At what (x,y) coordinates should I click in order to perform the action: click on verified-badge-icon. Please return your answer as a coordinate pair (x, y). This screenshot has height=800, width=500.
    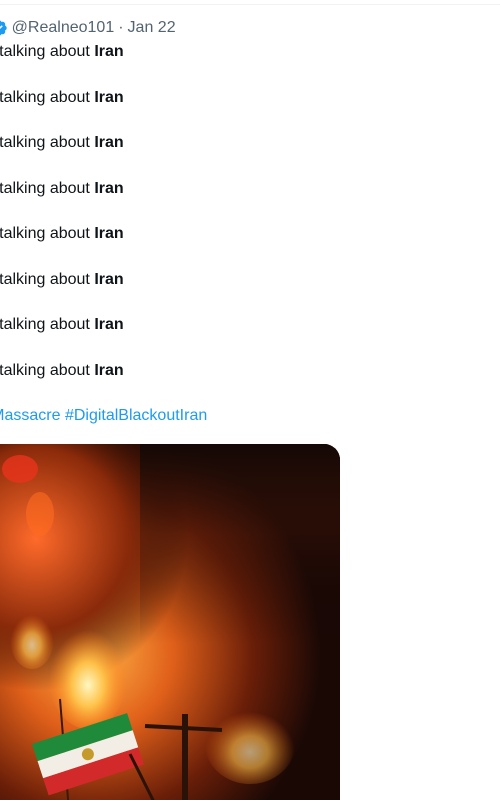
    Looking at the image, I should click on (3, 28).